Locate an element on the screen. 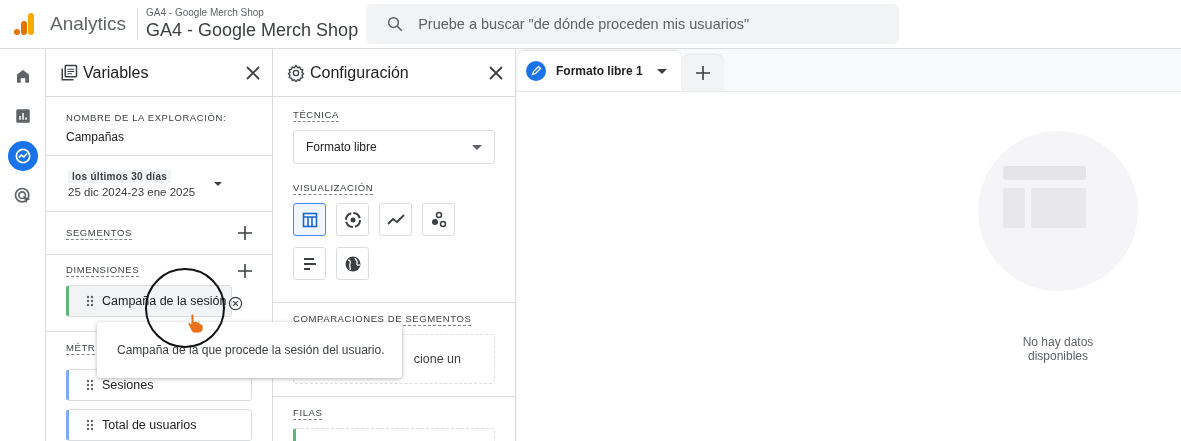  metric-chip: Total de usuarios is located at coordinates (159, 425).